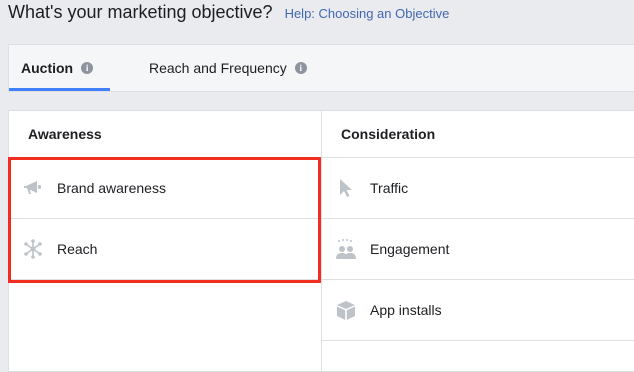  Describe the element at coordinates (478, 188) in the screenshot. I see `objective-traffic: Traffic` at that location.